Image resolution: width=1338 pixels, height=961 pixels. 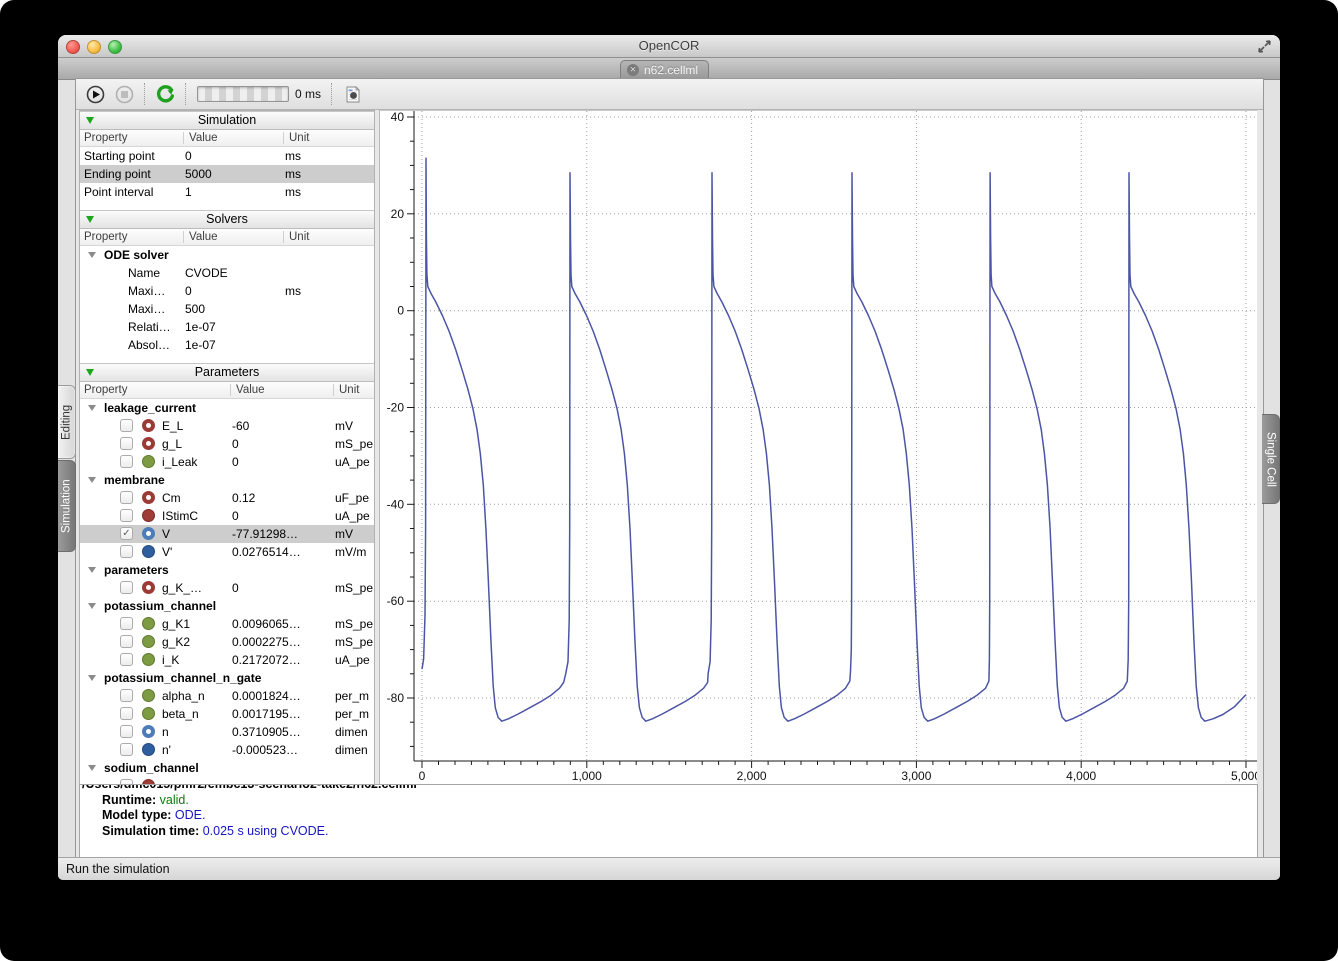 What do you see at coordinates (669, 46) in the screenshot?
I see `title-bar: OpenCOR` at bounding box center [669, 46].